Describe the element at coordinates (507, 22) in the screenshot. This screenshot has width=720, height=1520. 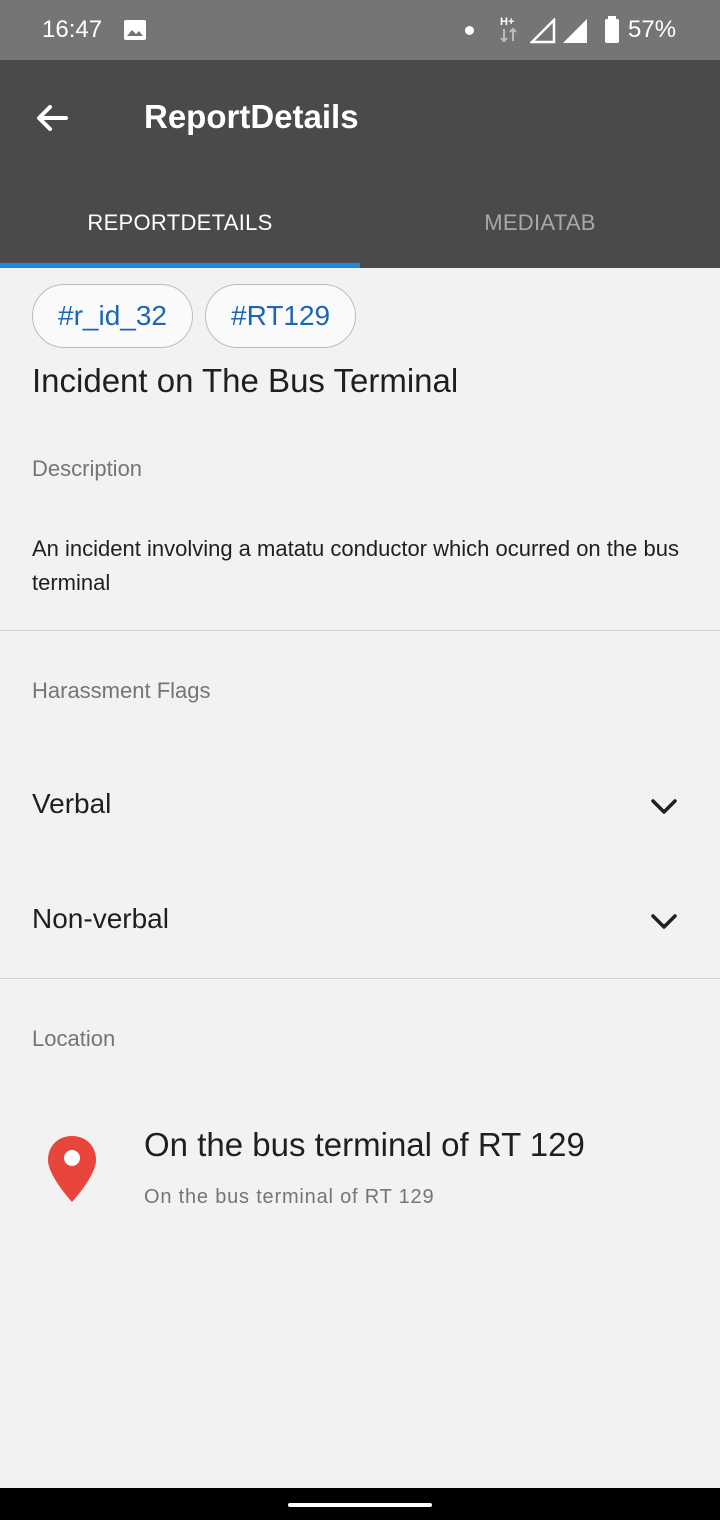
I see `svg-text: H+` at that location.